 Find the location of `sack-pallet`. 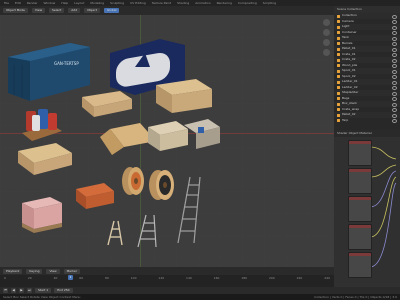

sack-pallet is located at coordinates (202, 134).